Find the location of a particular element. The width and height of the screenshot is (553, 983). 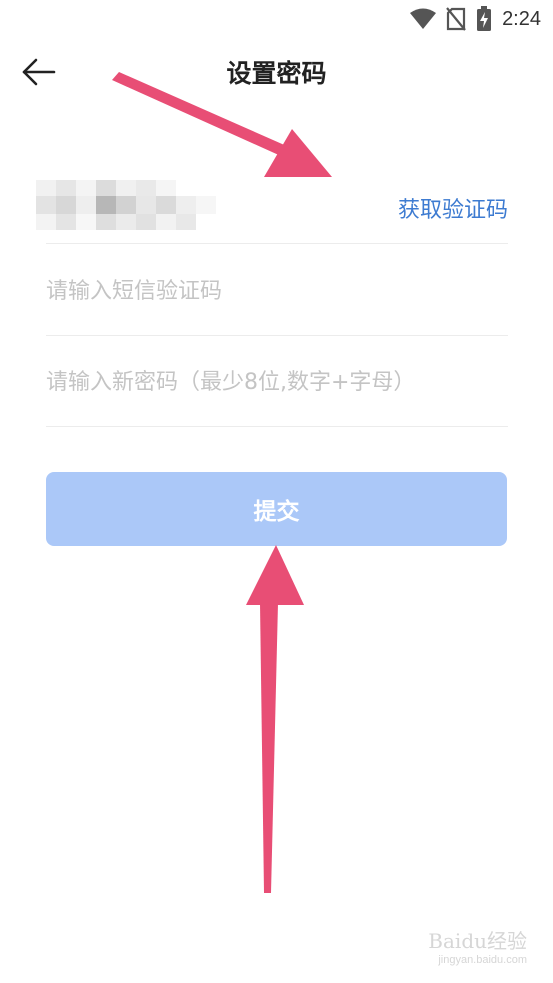

submit-button: 提交 is located at coordinates (276, 509).